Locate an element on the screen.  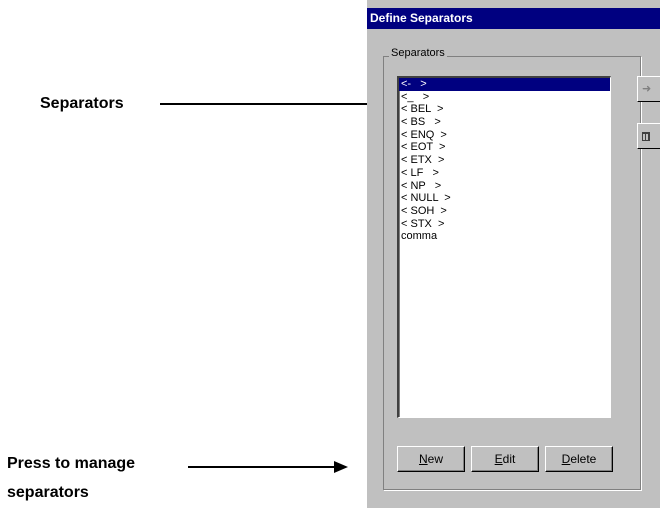
list-item: < LF > is located at coordinates (504, 173).